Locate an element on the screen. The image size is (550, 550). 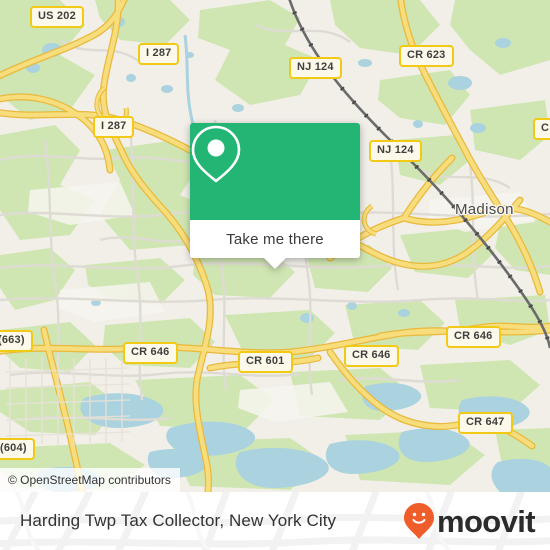
popup-header is located at coordinates (275, 171).